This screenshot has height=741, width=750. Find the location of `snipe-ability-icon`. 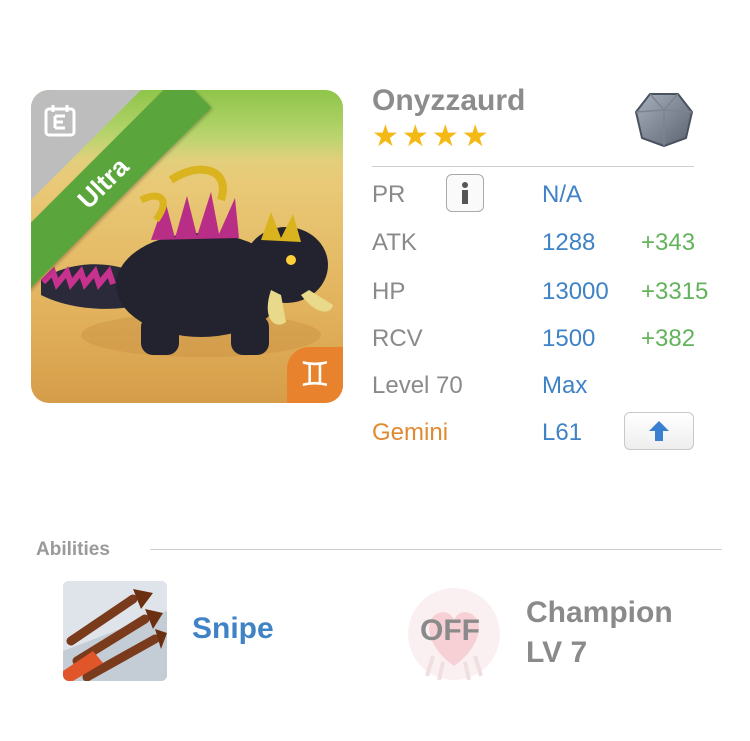

snipe-ability-icon is located at coordinates (115, 631).